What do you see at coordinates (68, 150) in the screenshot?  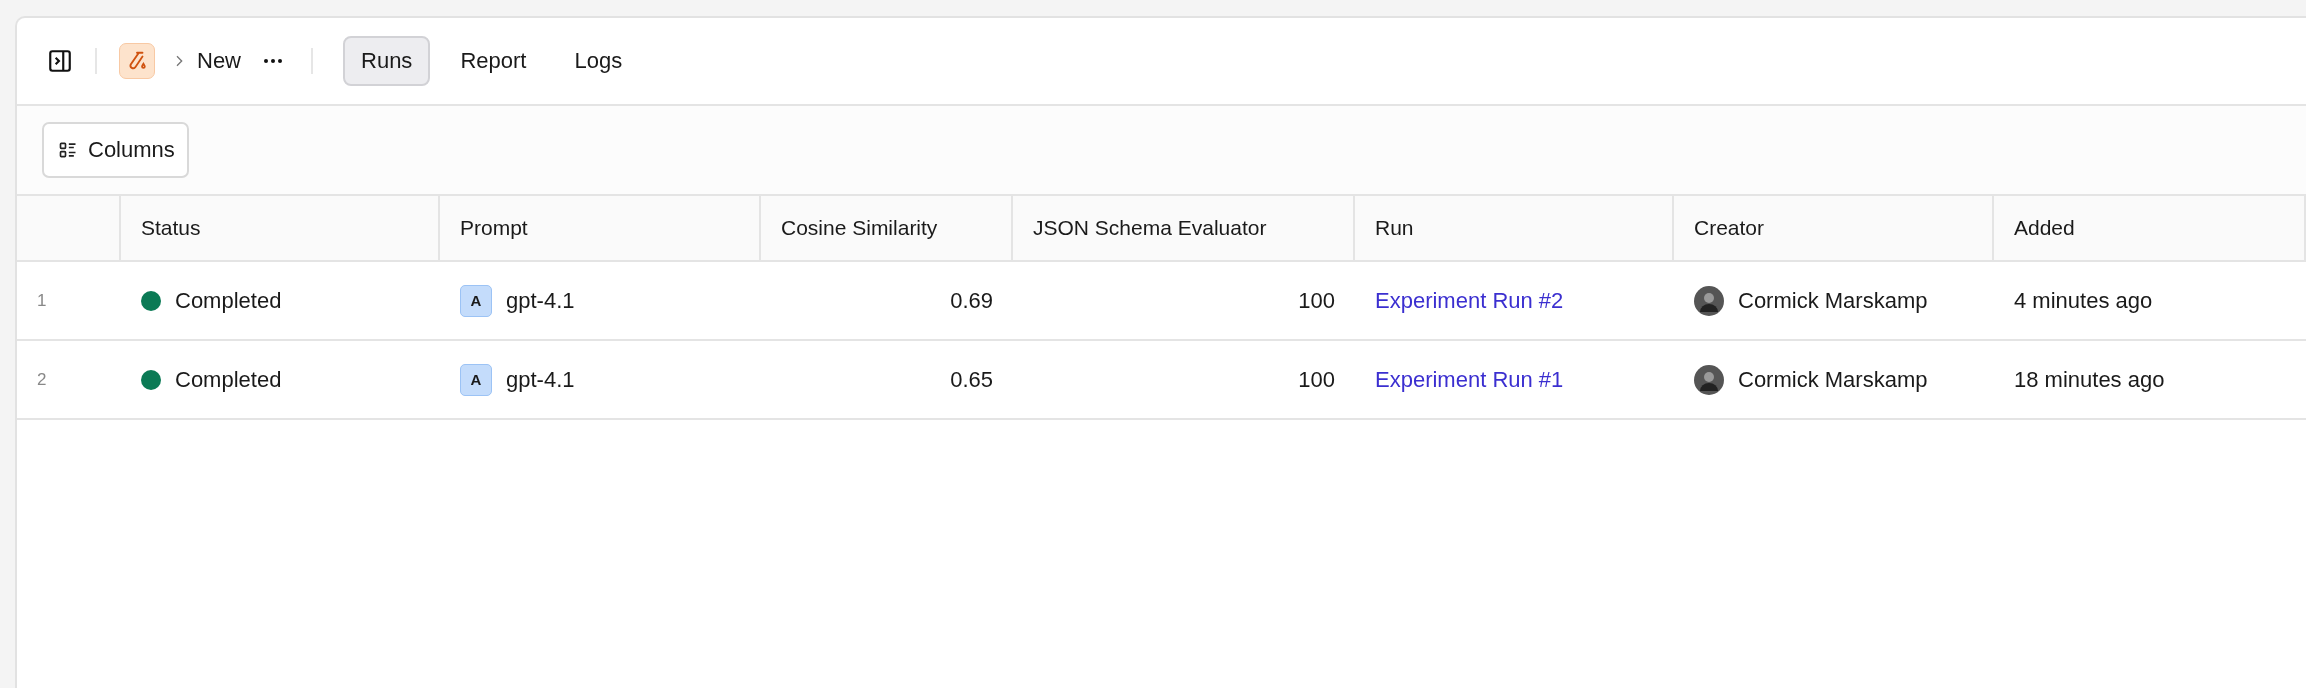 I see `columns-icon` at bounding box center [68, 150].